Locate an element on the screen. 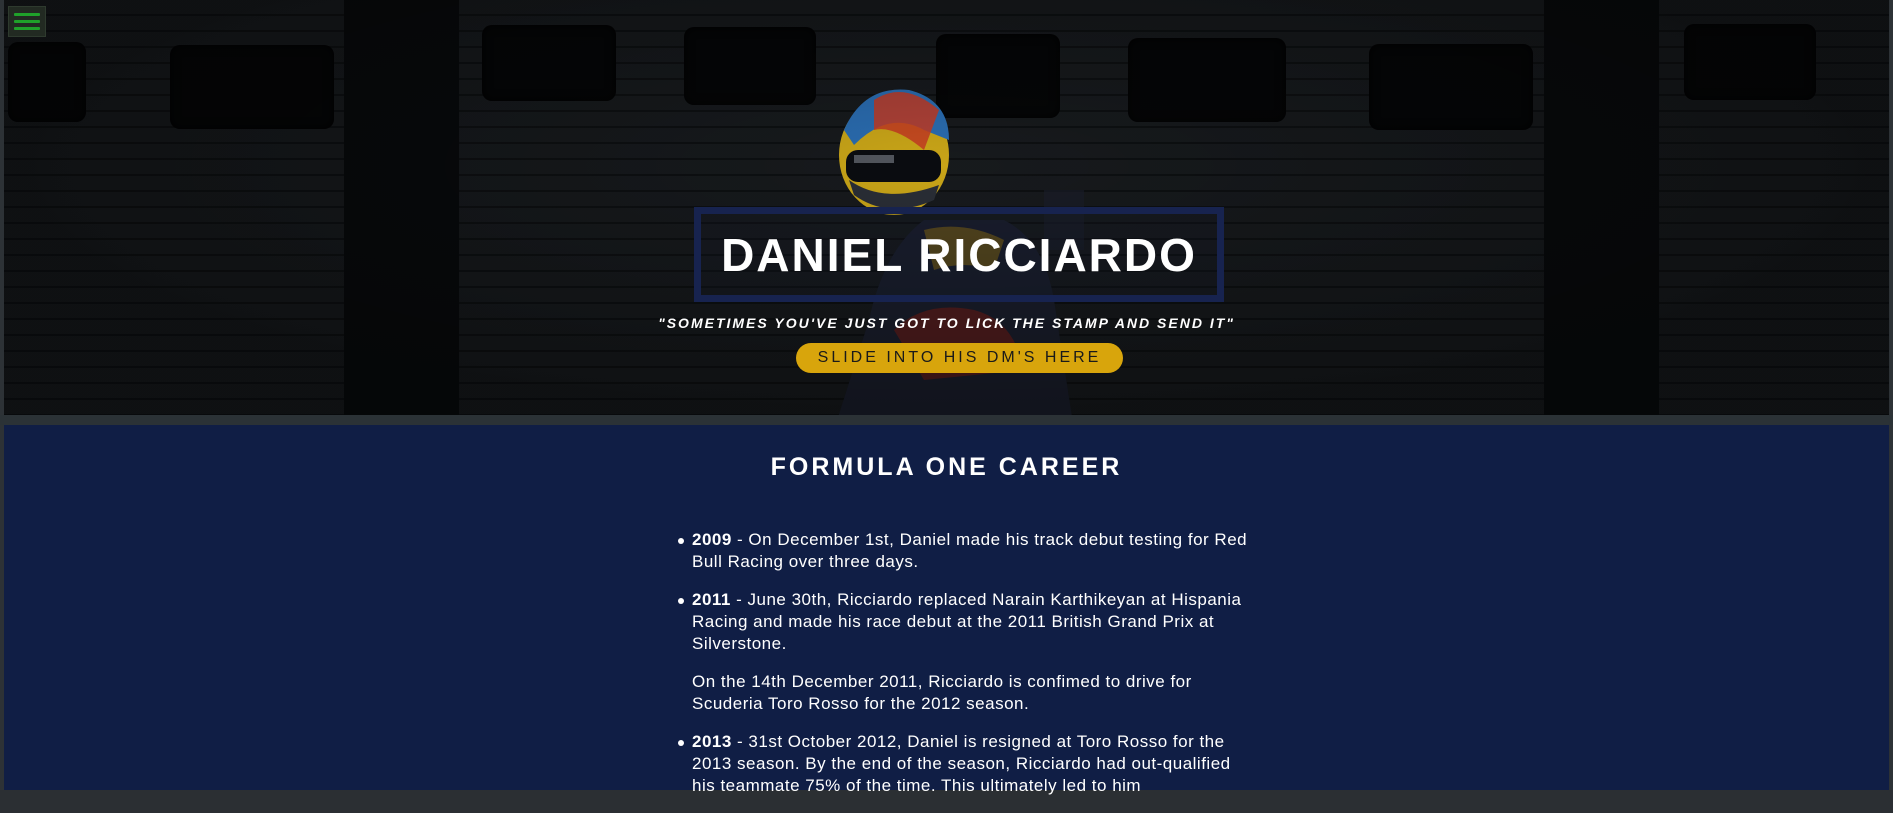 Image resolution: width=1893 pixels, height=813 pixels. career-year: 2009 is located at coordinates (712, 539).